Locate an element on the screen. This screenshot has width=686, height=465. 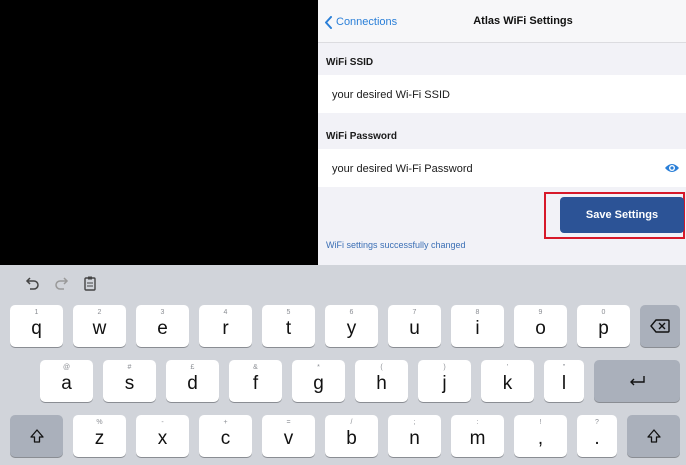
key-e: 3e is located at coordinates (162, 326).